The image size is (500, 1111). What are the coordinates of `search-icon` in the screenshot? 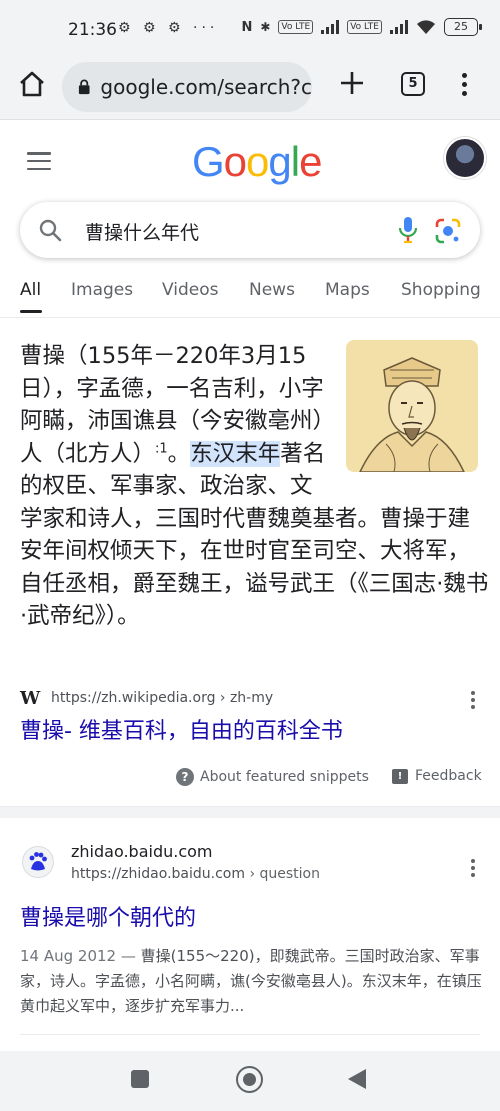 It's located at (50, 230).